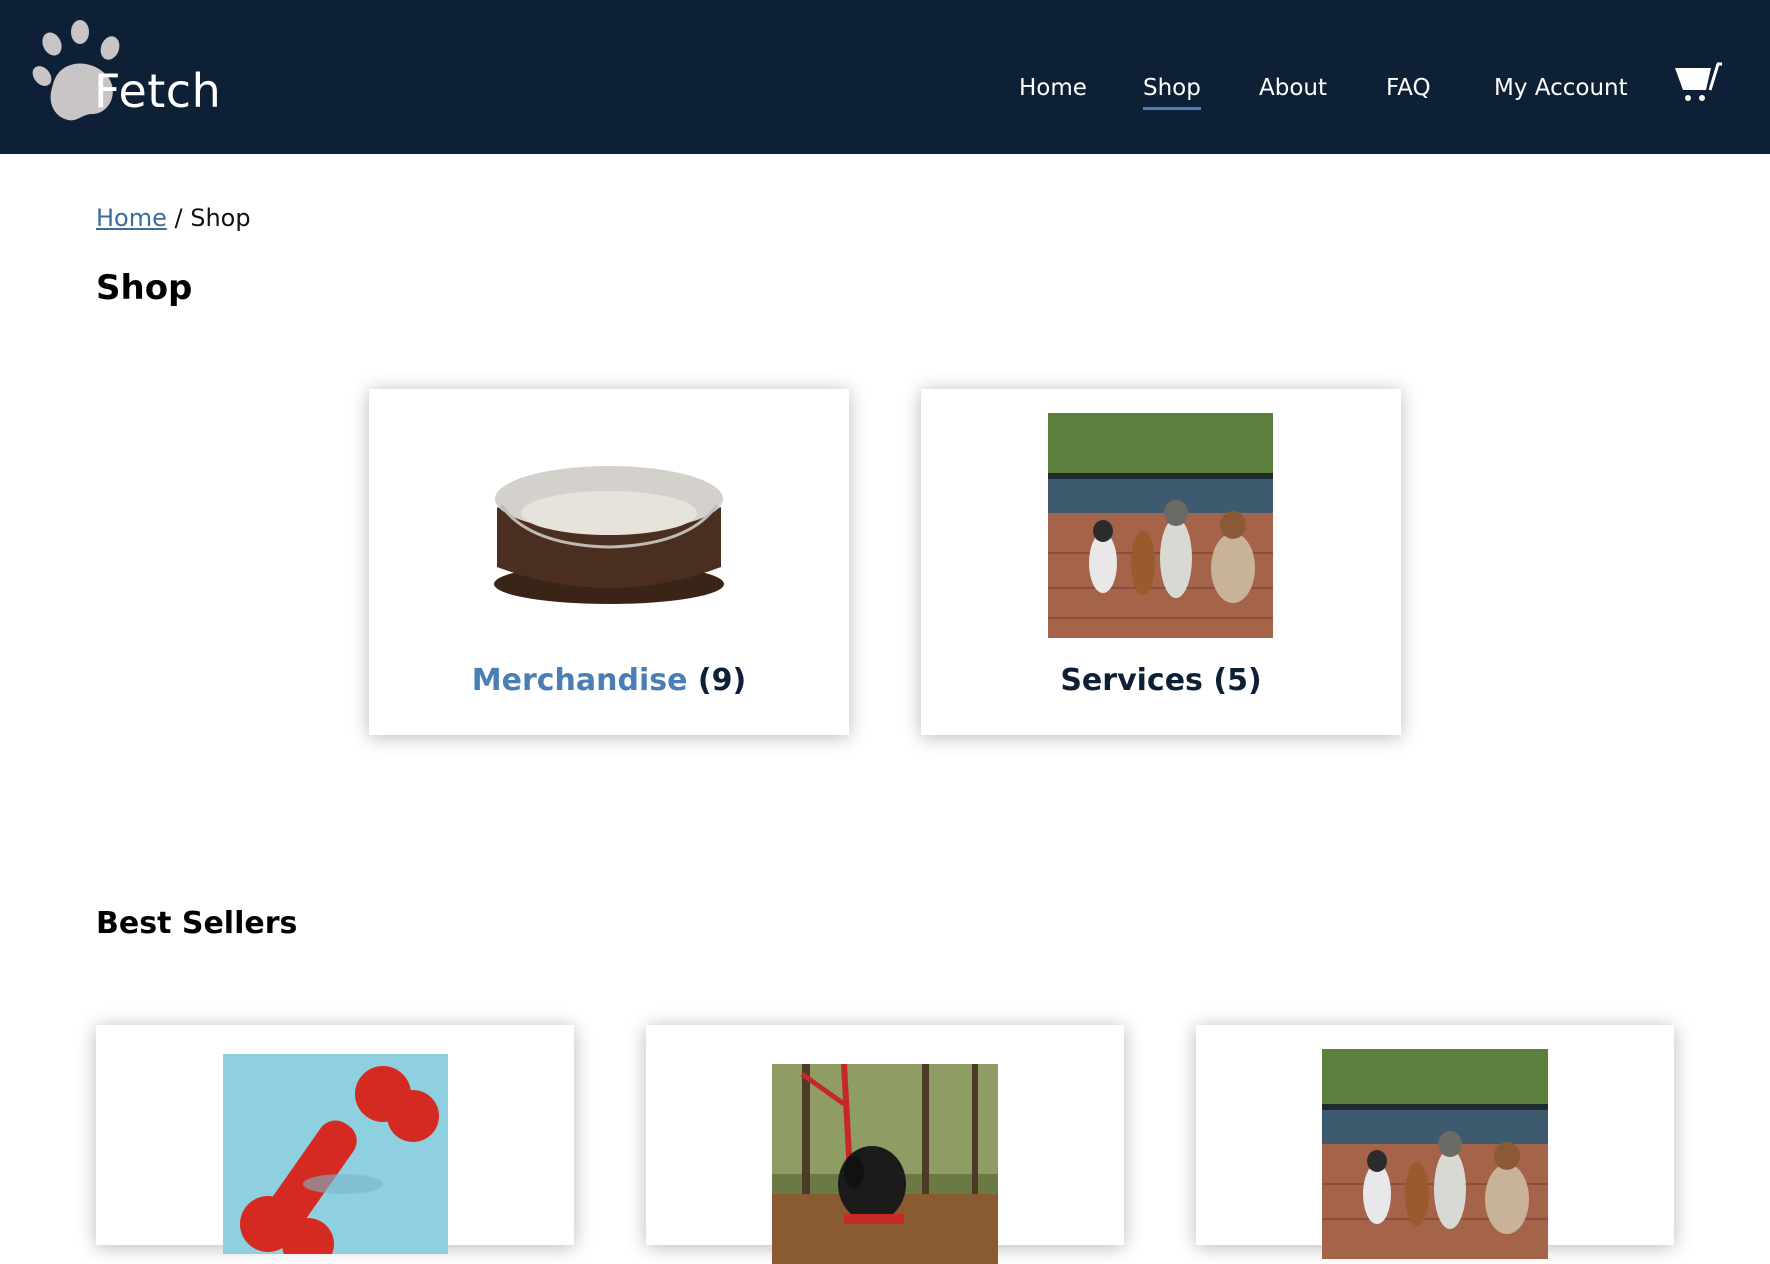 The height and width of the screenshot is (1264, 1770). I want to click on breadcrumb: Home / Shop, so click(173, 218).